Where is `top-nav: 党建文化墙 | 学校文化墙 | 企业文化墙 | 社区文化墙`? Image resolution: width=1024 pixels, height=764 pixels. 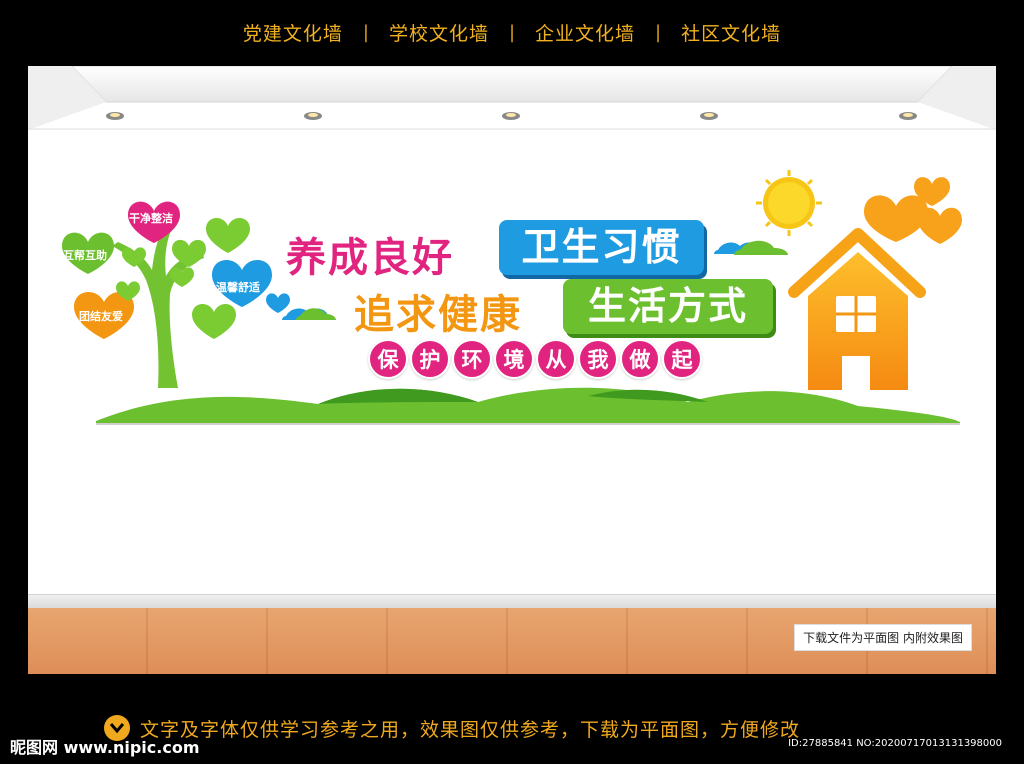 top-nav: 党建文化墙 | 学校文化墙 | 企业文化墙 | 社区文化墙 is located at coordinates (512, 32).